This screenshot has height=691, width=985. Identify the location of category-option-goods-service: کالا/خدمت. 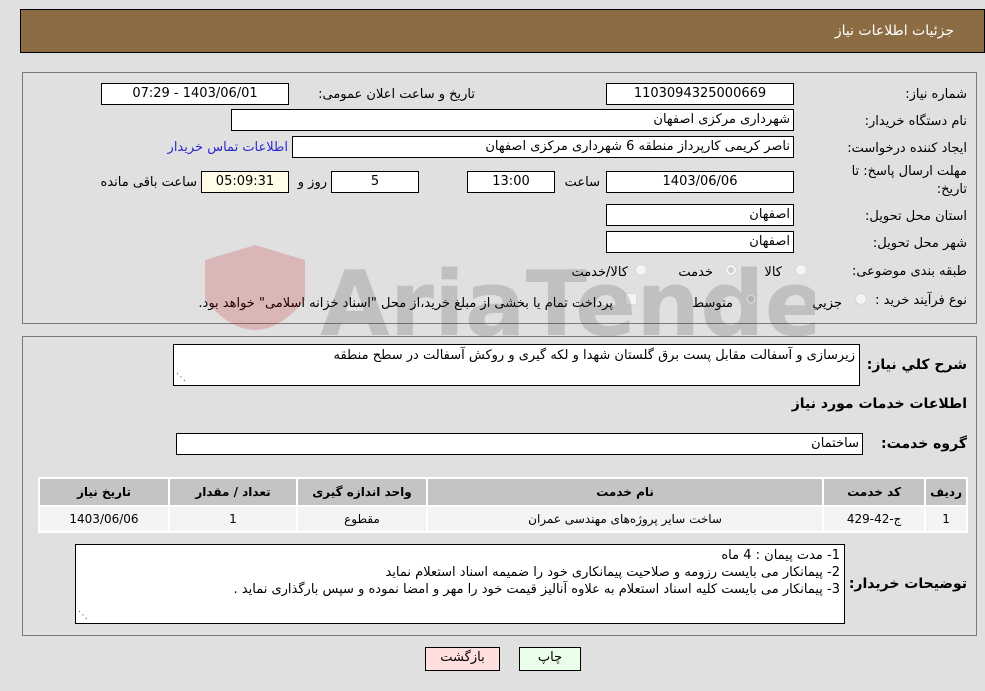
(599, 272).